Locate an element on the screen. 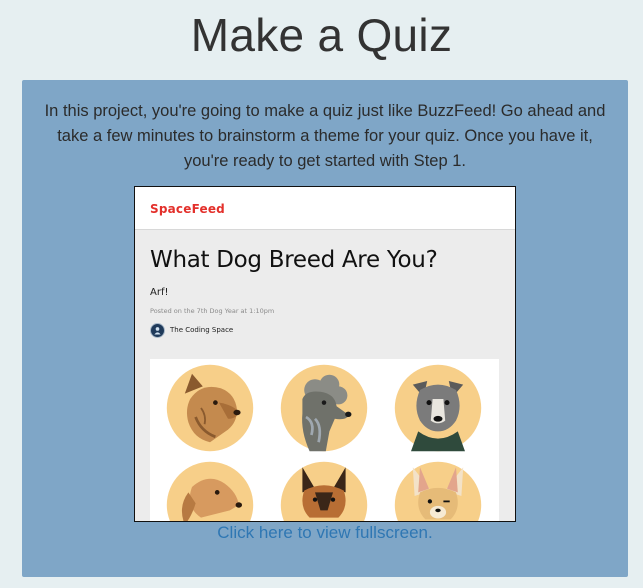 The width and height of the screenshot is (643, 588). chihuahua-dog-icon is located at coordinates (438, 491).